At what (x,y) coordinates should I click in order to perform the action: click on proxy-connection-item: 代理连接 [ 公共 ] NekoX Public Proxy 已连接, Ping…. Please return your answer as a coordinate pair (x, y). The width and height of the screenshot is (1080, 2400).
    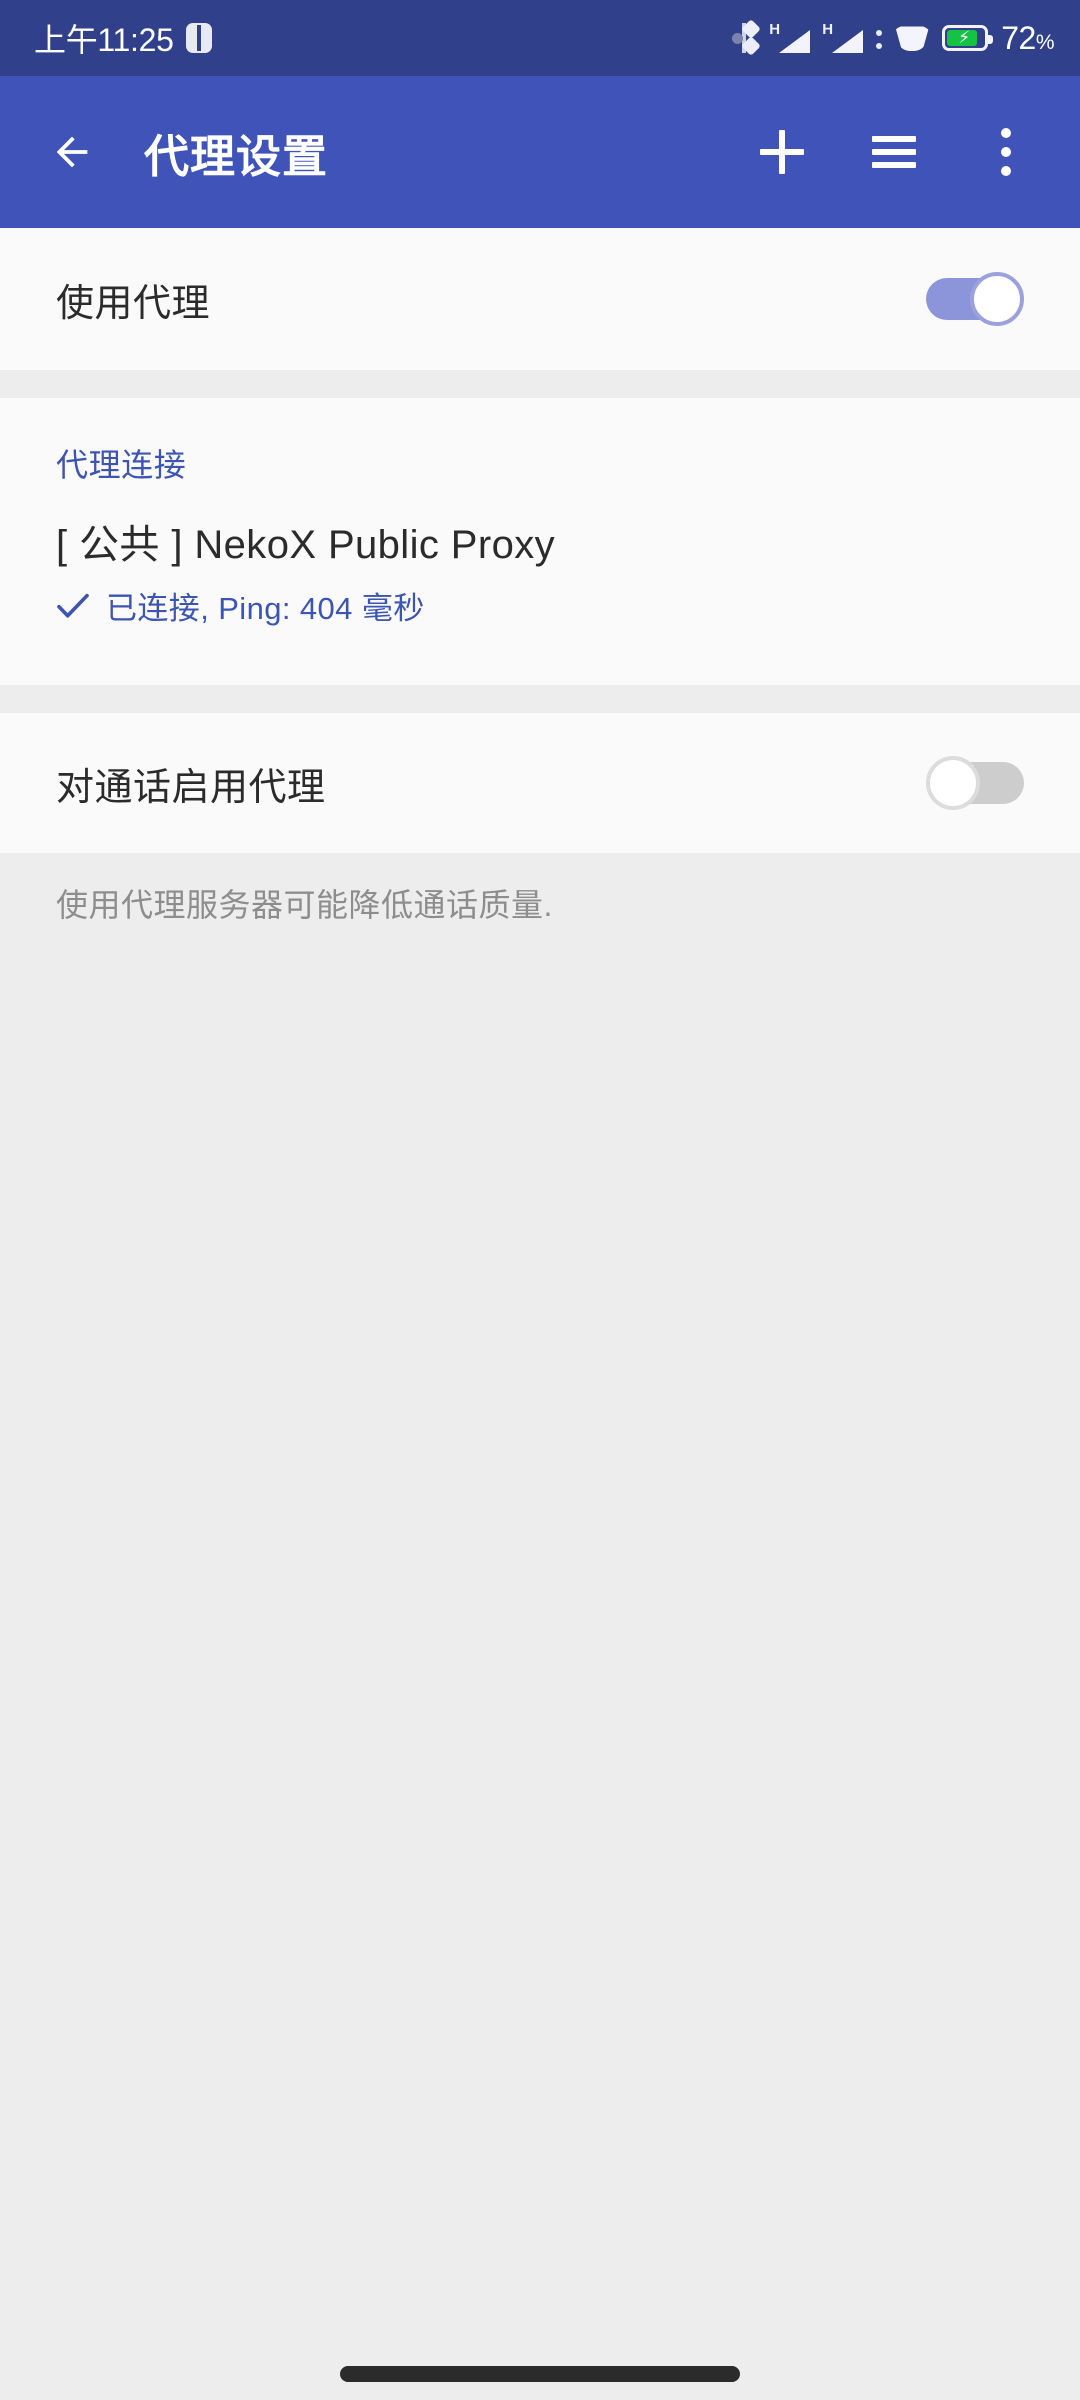
    Looking at the image, I should click on (540, 513).